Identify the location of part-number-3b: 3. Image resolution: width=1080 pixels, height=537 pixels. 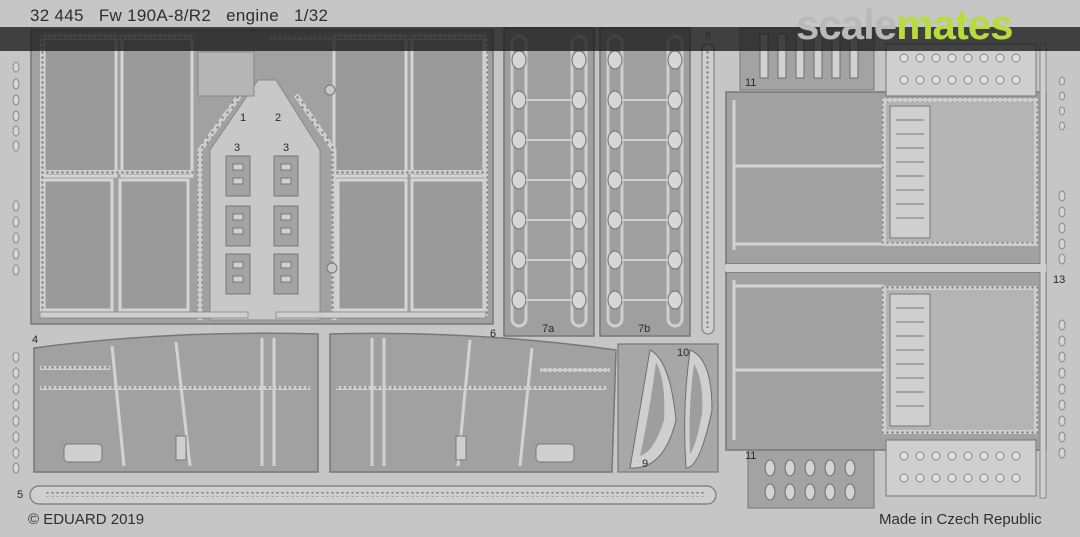
(286, 148).